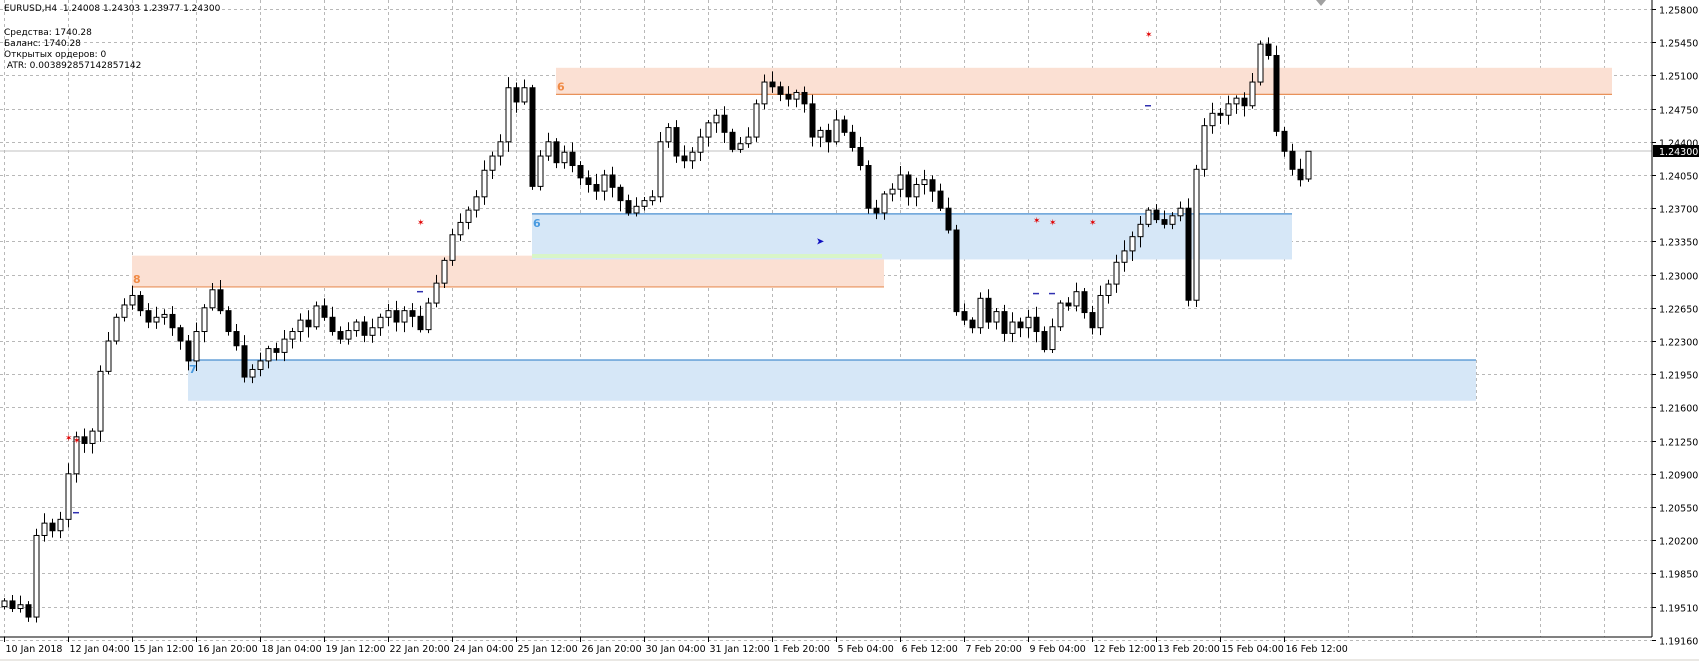  Describe the element at coordinates (1678, 476) in the screenshot. I see `price-label: 1.20900` at that location.